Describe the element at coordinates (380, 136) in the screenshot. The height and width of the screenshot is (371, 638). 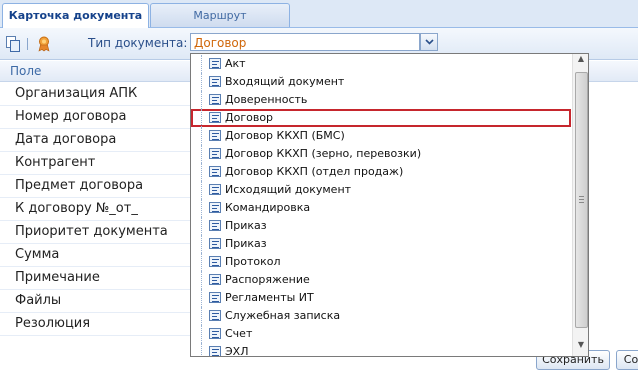
I see `dropdown-option: Договор ККХП (БМС)` at that location.